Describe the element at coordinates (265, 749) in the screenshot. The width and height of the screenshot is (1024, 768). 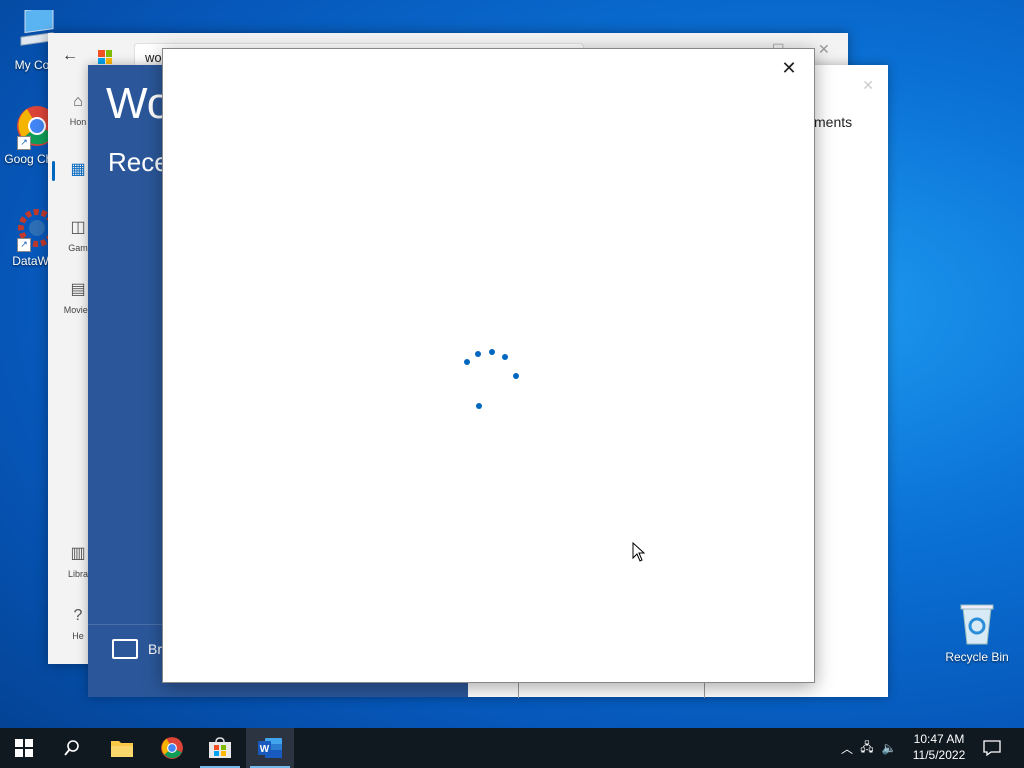
I see `svg-text: W` at that location.